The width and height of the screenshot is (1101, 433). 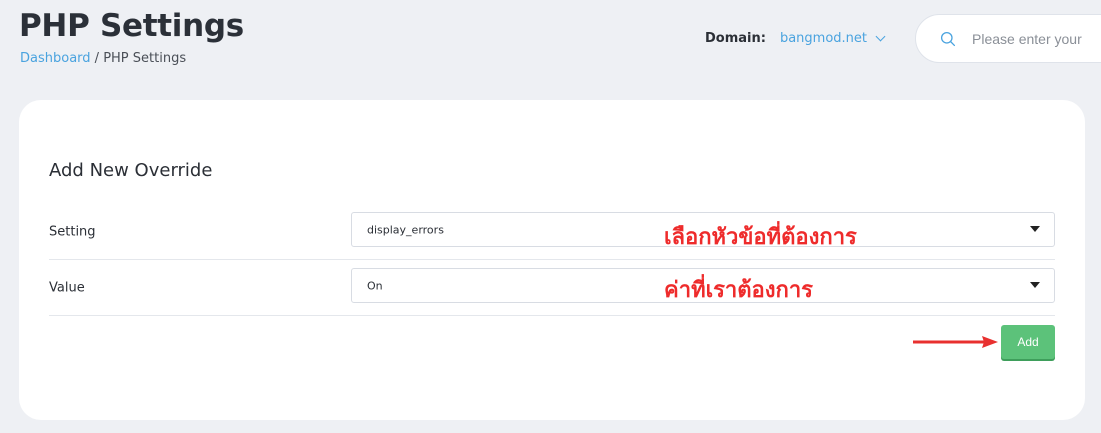 I want to click on chevron-down-icon, so click(x=880, y=36).